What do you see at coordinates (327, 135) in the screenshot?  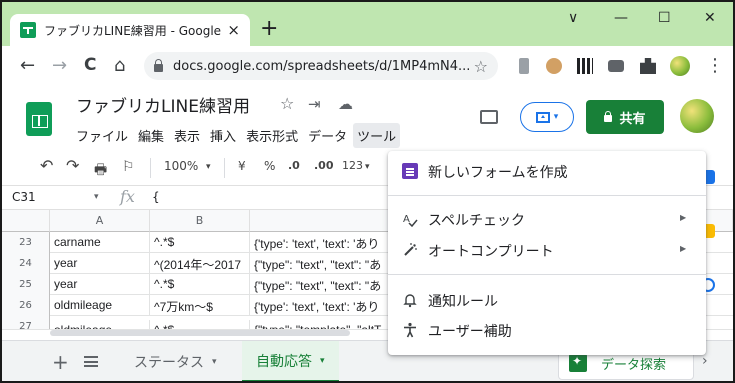 I see `menu-data: データ` at bounding box center [327, 135].